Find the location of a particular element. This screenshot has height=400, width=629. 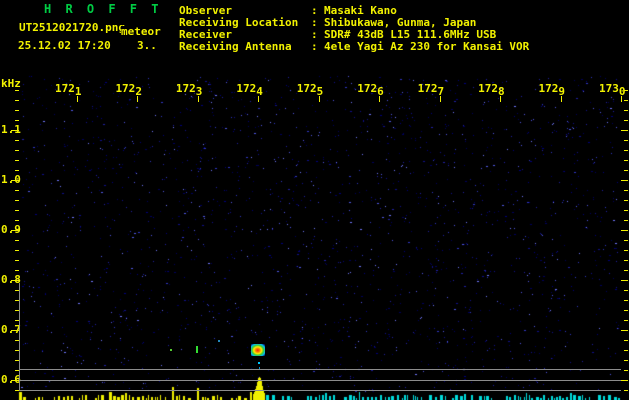

level-panel-left-border is located at coordinates (19, 337).